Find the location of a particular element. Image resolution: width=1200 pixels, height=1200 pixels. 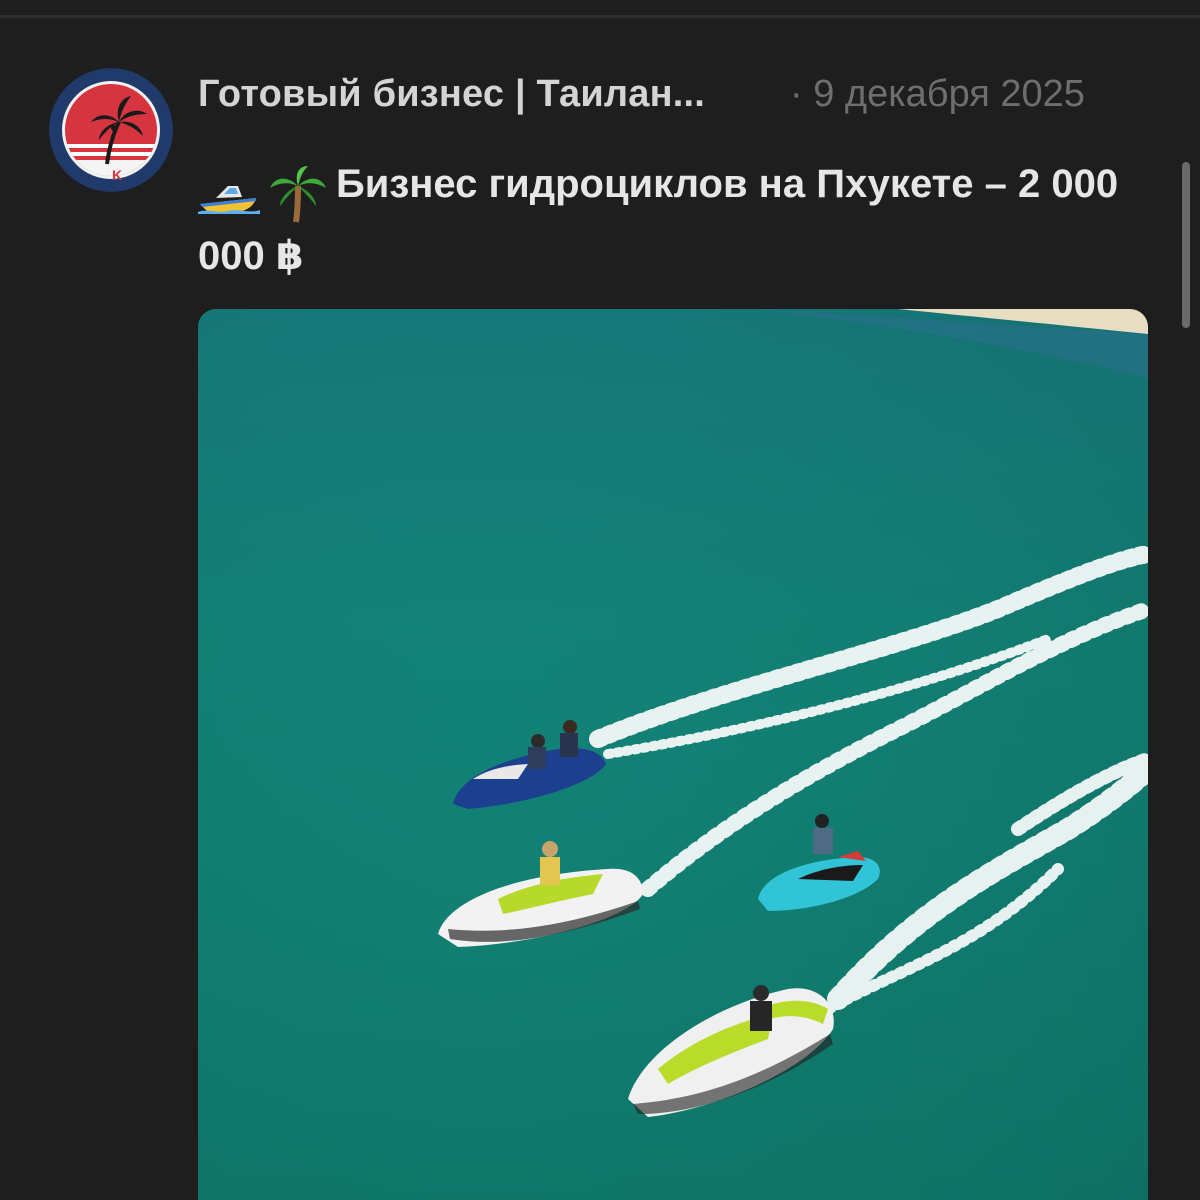

scrollbar-thumb is located at coordinates (1186, 245).